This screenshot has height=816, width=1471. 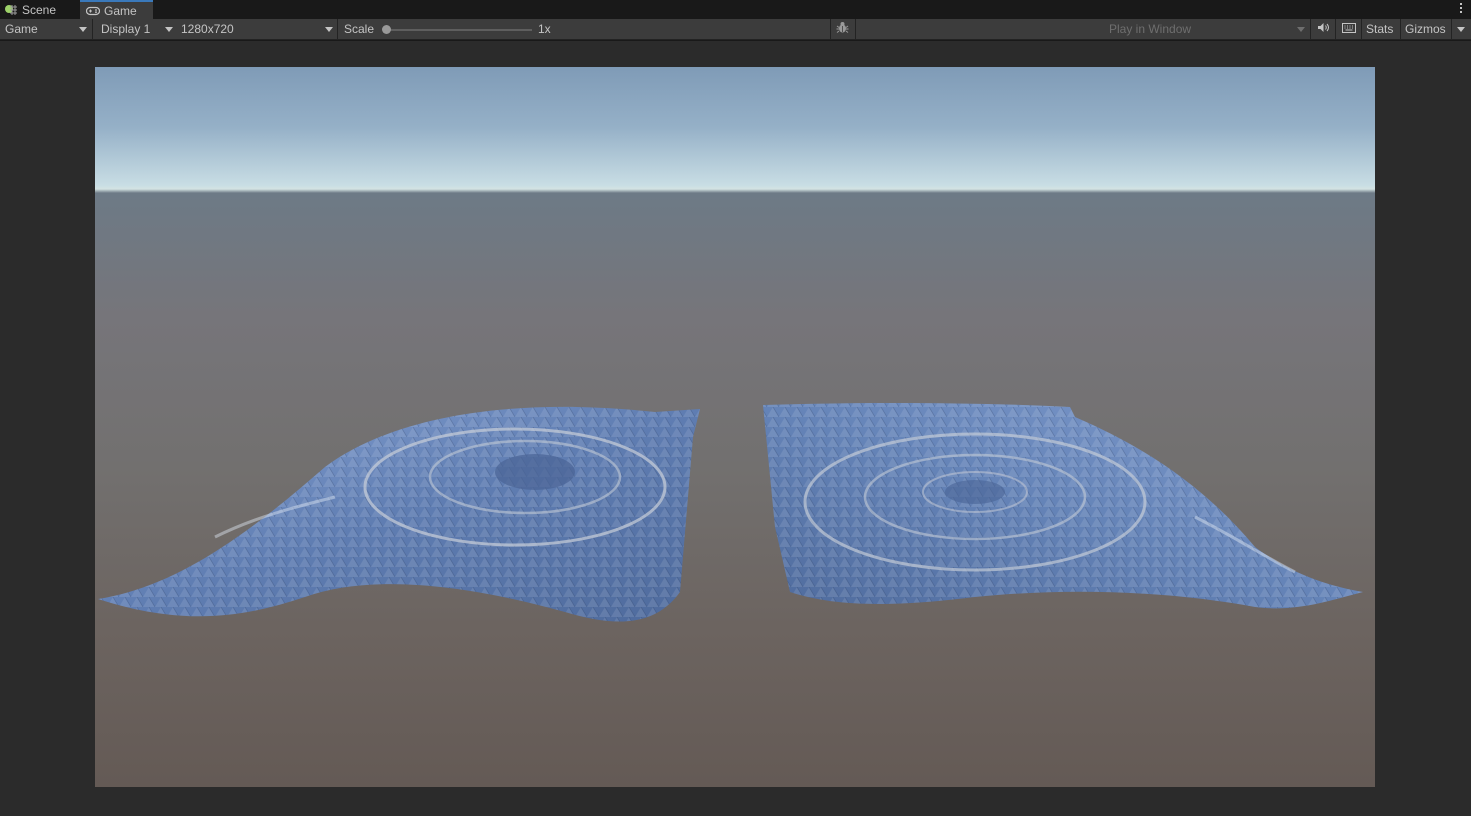 I want to click on gizmos-chevron-down-icon, so click(x=1461, y=29).